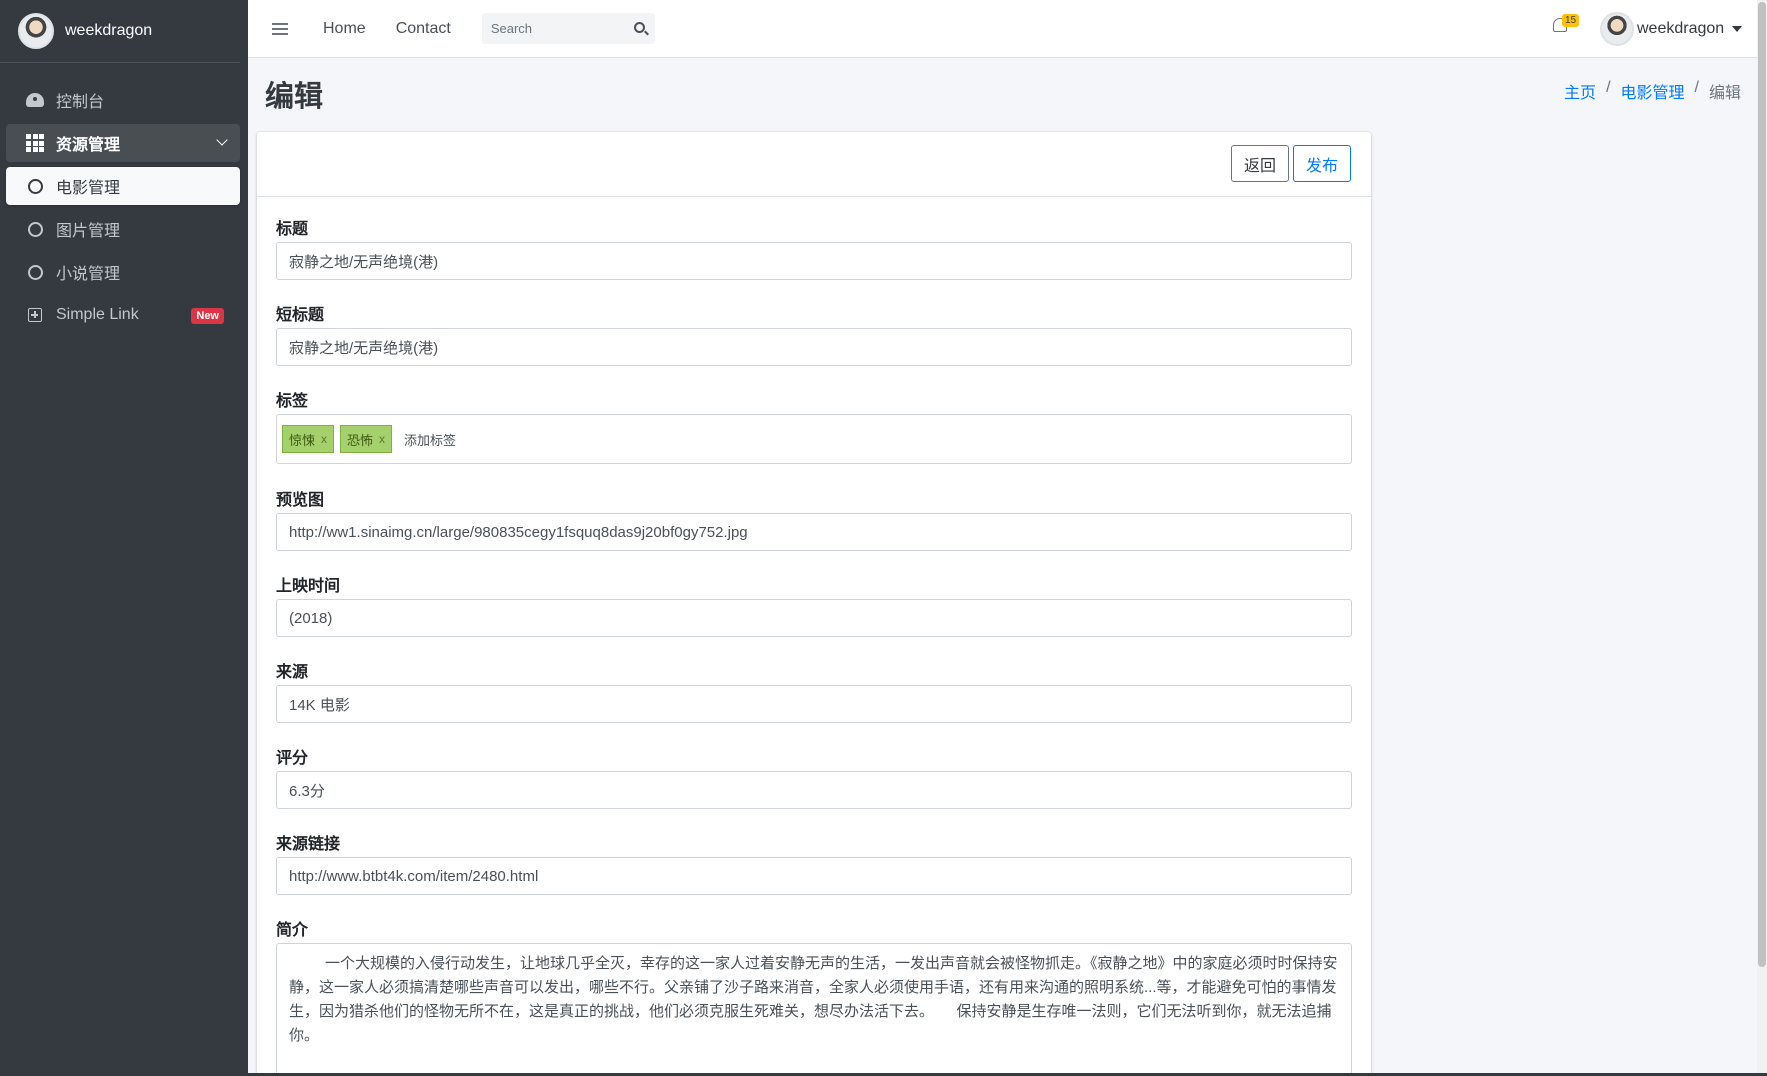 This screenshot has height=1076, width=1767. Describe the element at coordinates (80, 102) in the screenshot. I see `sidebar-item-label: 控制台` at that location.